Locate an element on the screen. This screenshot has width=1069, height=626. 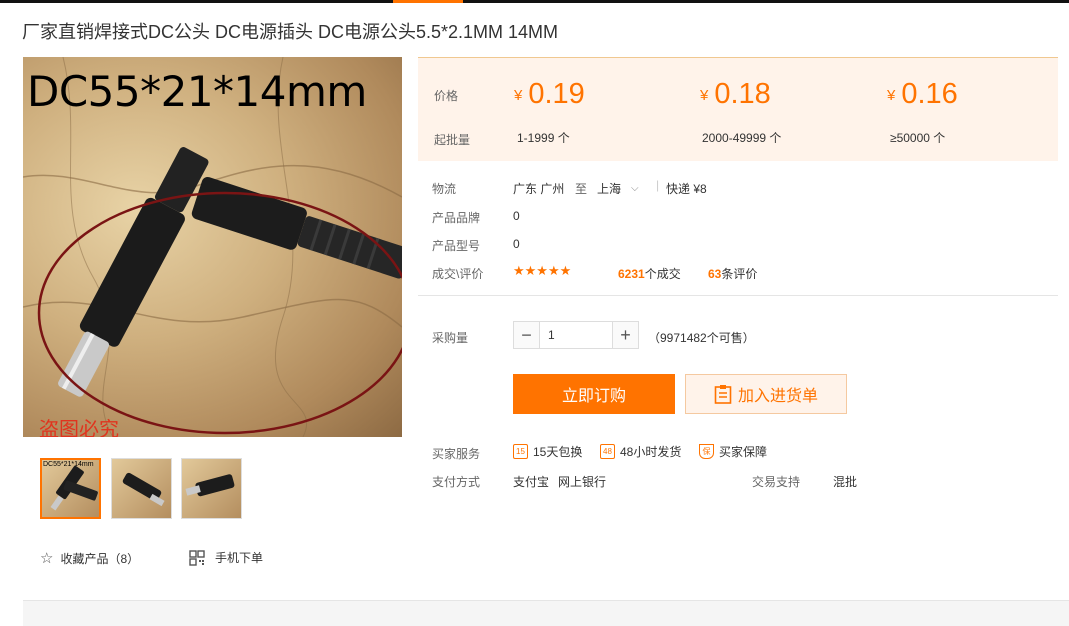
batch-label: 起批量 is located at coordinates (452, 140).